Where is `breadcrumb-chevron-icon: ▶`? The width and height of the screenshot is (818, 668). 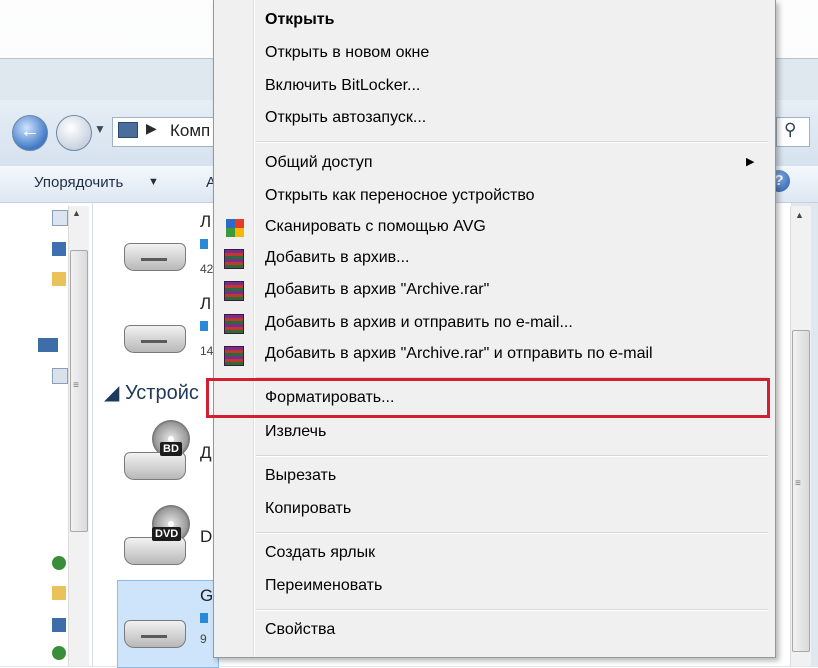 breadcrumb-chevron-icon: ▶ is located at coordinates (151, 128).